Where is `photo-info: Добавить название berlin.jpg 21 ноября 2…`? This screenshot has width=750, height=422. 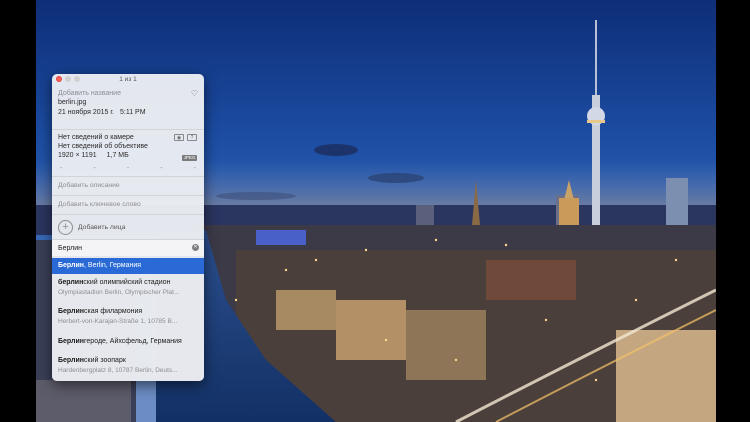
photo-info: Добавить название berlin.jpg 21 ноября 2… is located at coordinates (128, 107).